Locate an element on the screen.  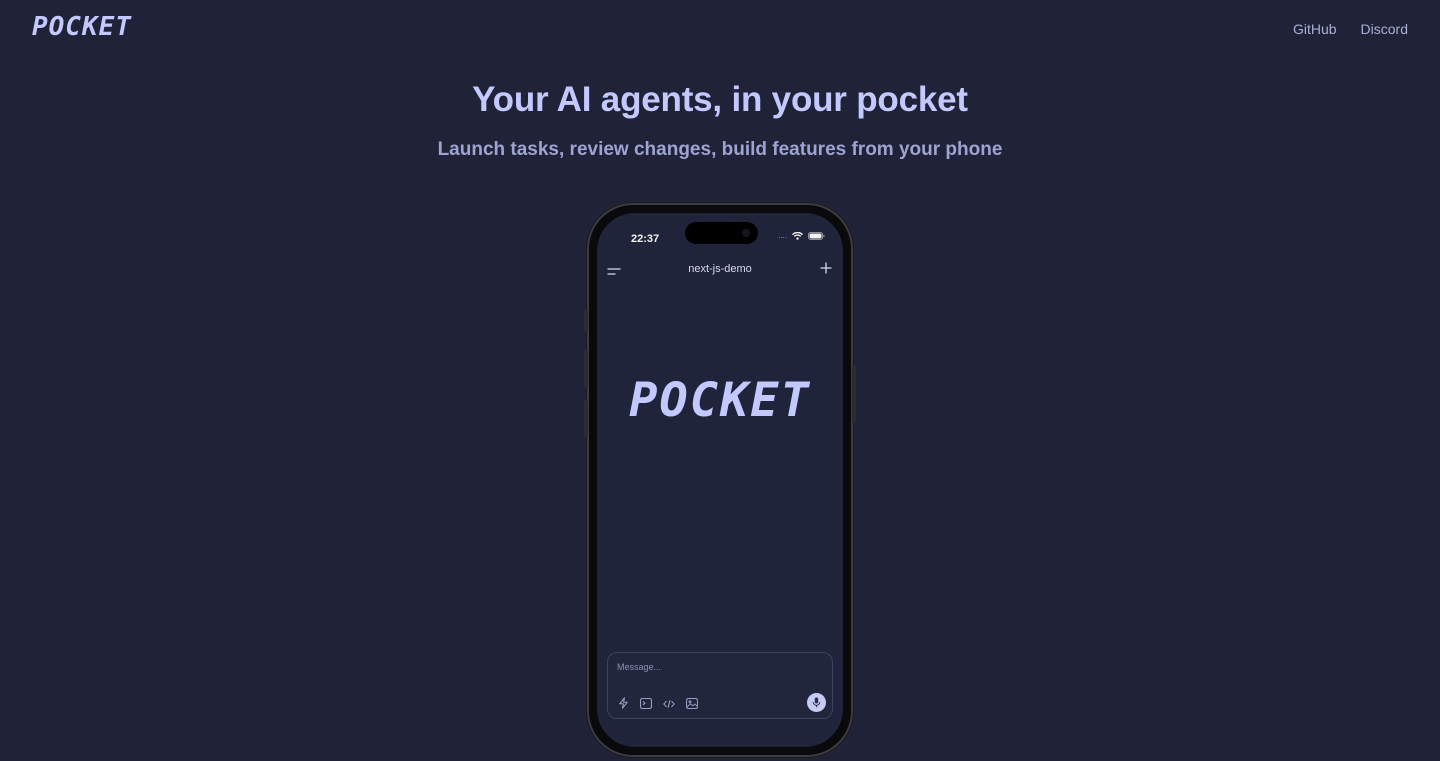
status-time: 22:37 is located at coordinates (645, 239).